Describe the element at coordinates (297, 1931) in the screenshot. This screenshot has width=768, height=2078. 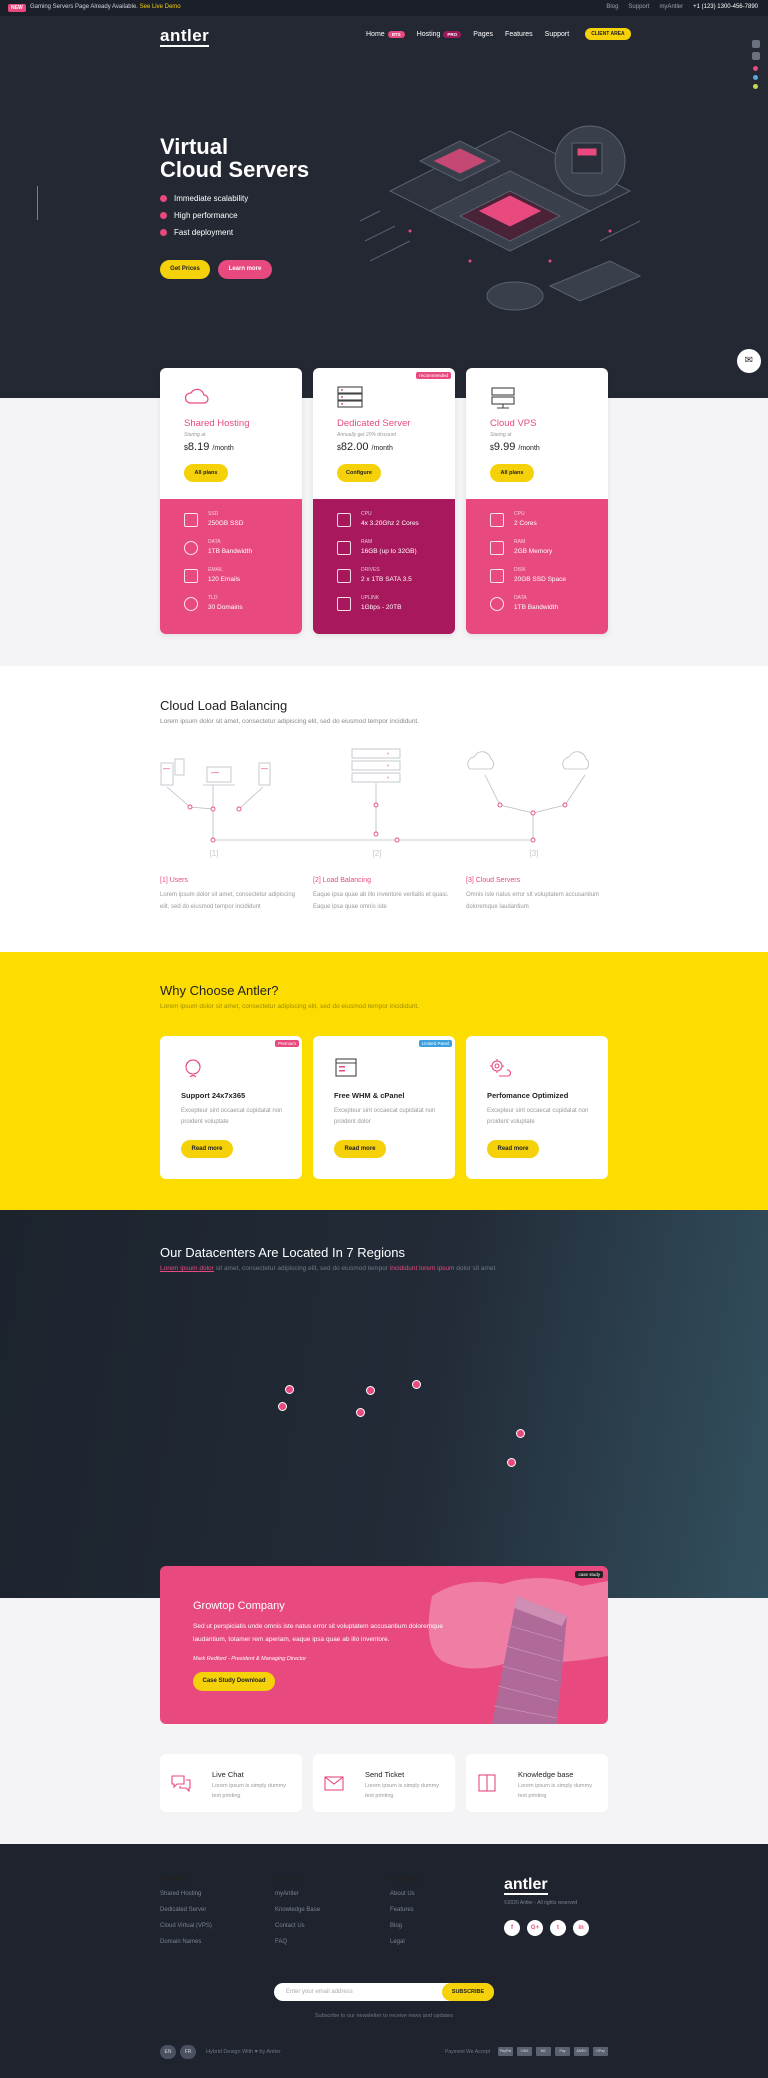
I see `footer-link: Contact Us` at that location.